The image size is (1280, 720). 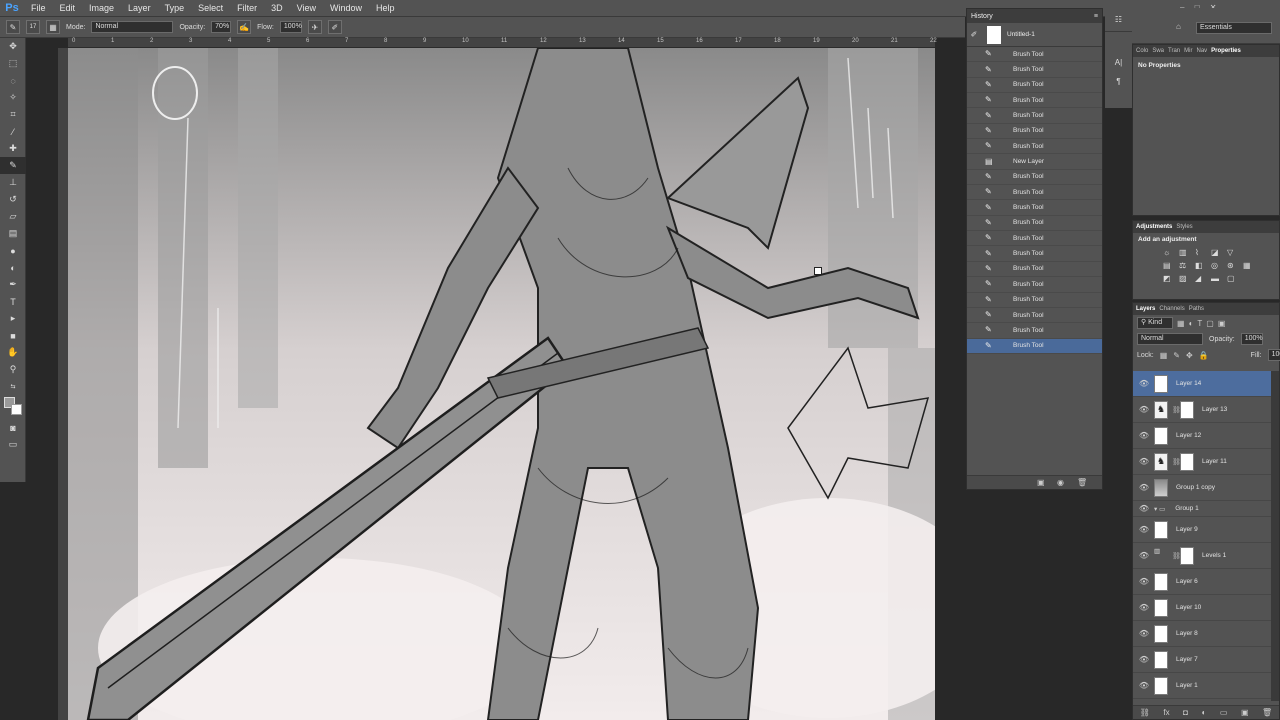 I want to click on history-tab: History, so click(x=982, y=16).